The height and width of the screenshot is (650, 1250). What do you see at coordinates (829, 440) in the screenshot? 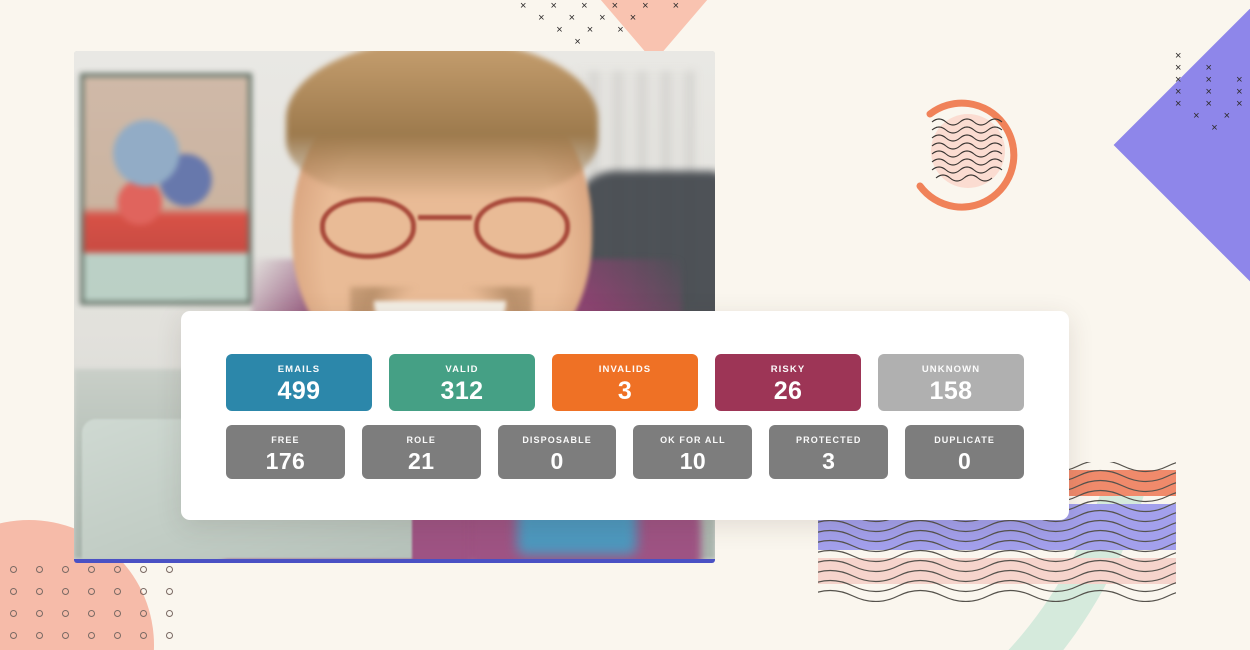
I see `stat-label: PROTECTED` at bounding box center [829, 440].